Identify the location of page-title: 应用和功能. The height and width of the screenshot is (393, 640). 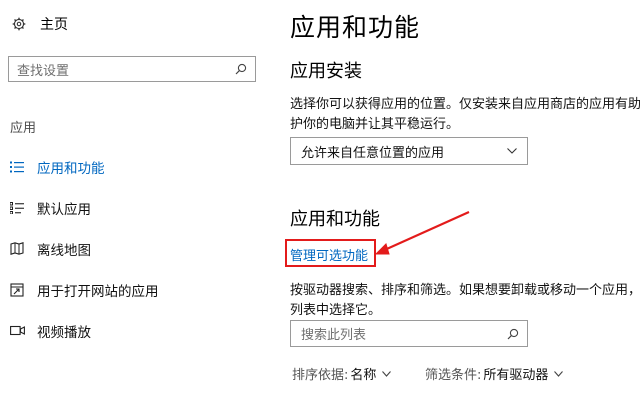
(355, 27).